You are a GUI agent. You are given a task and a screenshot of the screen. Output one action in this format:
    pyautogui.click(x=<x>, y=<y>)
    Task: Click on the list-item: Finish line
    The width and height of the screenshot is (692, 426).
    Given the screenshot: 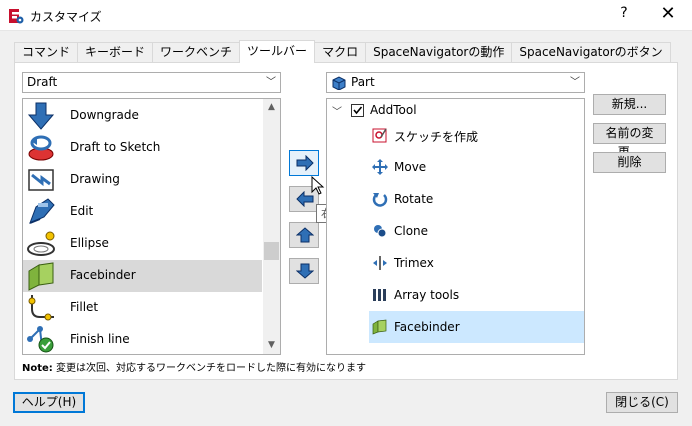 What is the action you would take?
    pyautogui.click(x=142, y=339)
    